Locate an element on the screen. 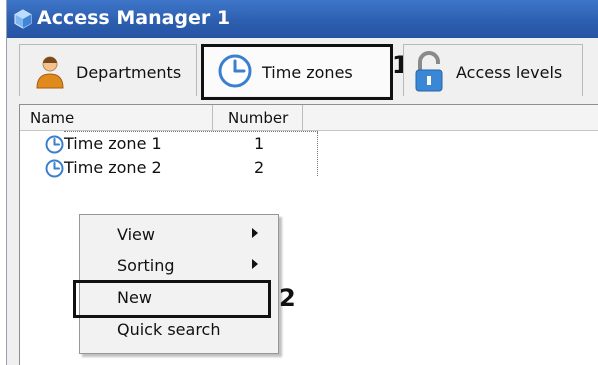 This screenshot has height=365, width=598. list-header: Name Number is located at coordinates (309, 118).